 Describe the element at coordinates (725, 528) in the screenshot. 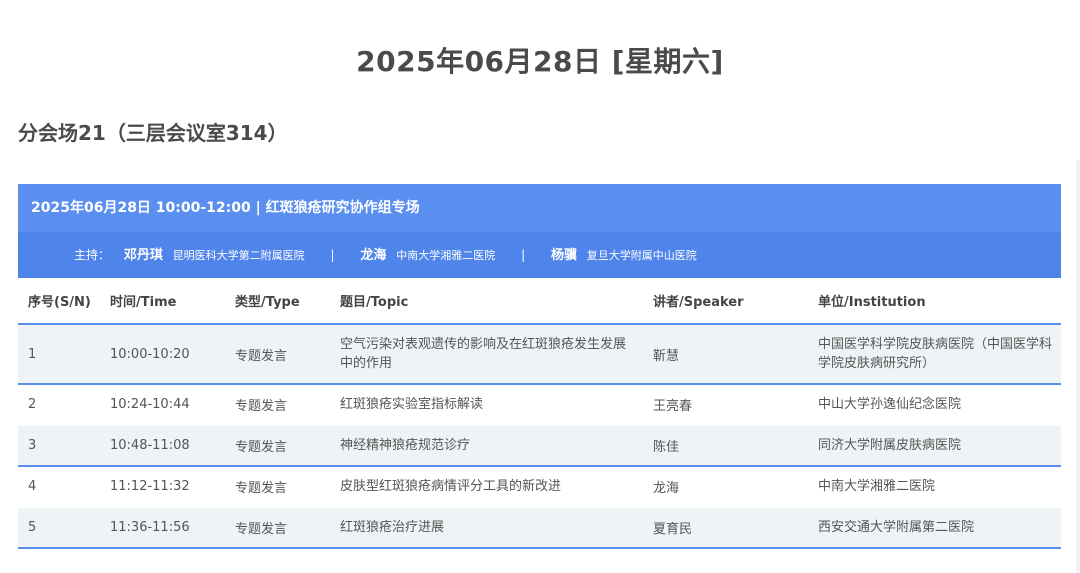

I see `cell-speaker: 夏育民` at that location.